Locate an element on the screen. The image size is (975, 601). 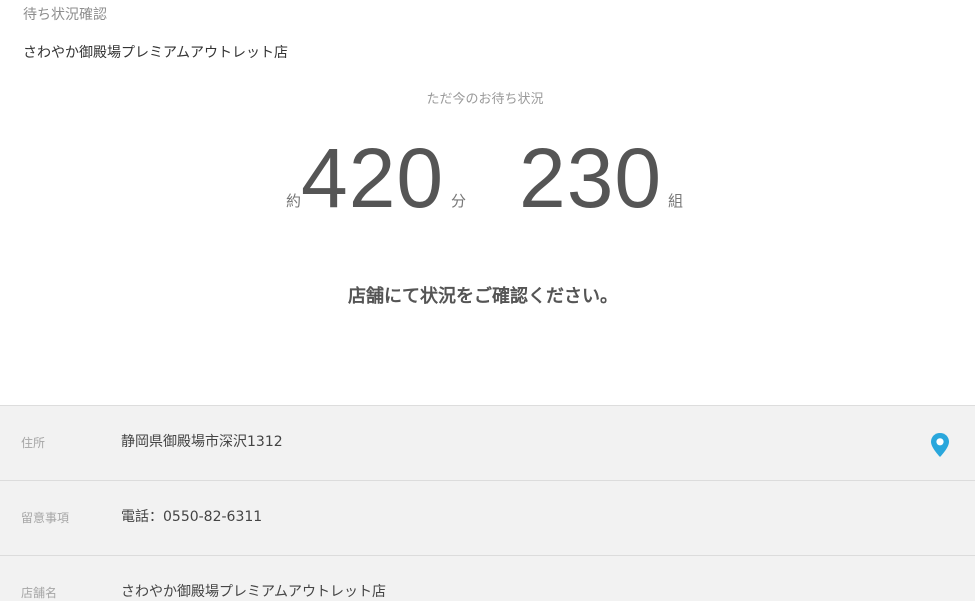
current-wait-label: ただ今のお待ち状況 is located at coordinates (485, 99).